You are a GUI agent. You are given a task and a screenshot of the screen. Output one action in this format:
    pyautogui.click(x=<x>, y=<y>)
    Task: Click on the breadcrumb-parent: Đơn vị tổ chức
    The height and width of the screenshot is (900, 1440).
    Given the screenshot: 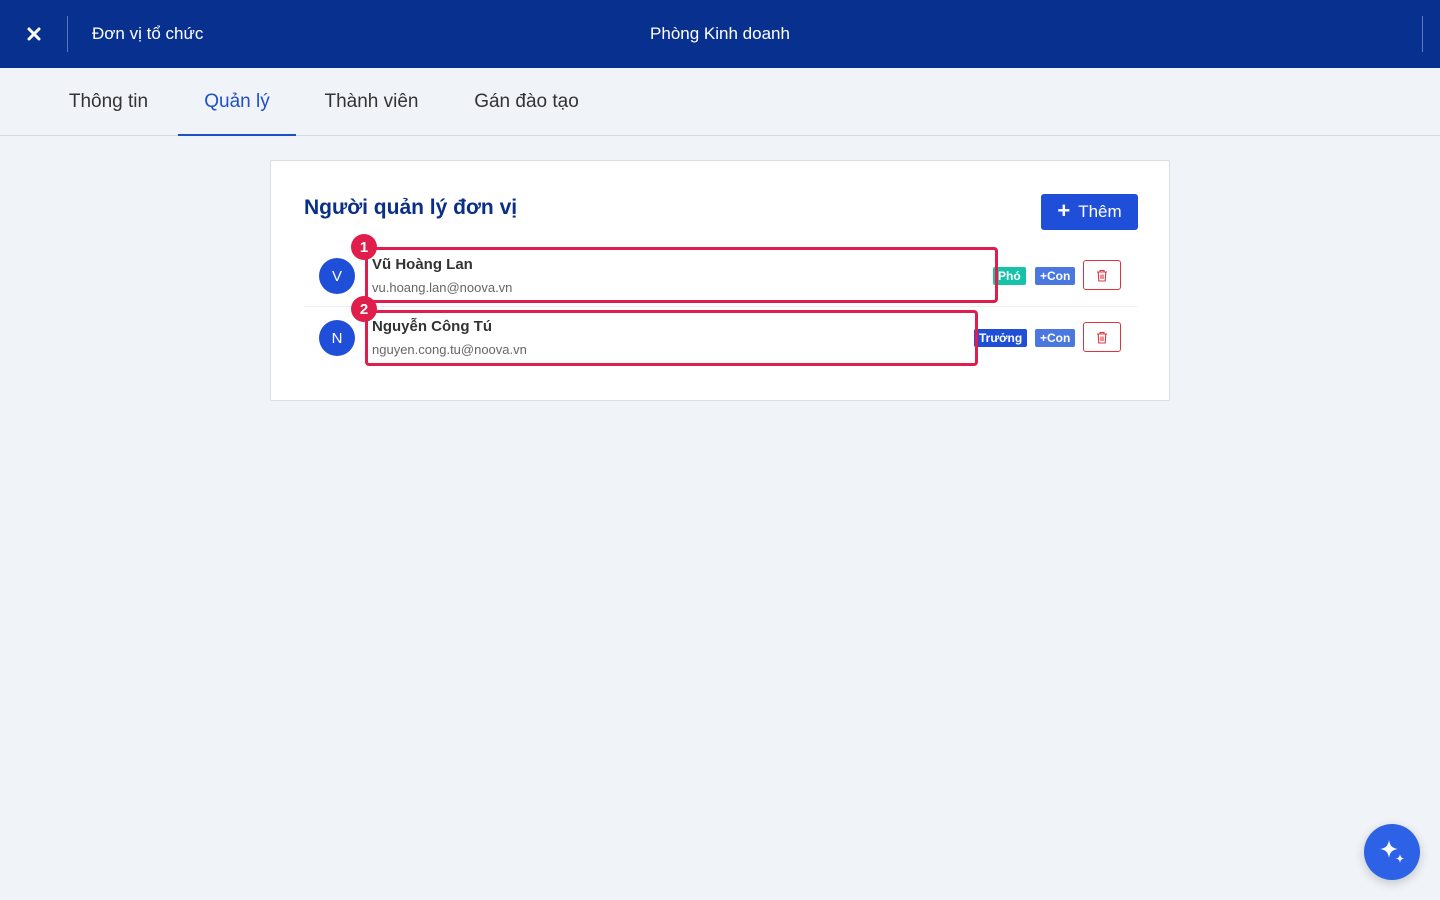 What is the action you would take?
    pyautogui.click(x=147, y=34)
    